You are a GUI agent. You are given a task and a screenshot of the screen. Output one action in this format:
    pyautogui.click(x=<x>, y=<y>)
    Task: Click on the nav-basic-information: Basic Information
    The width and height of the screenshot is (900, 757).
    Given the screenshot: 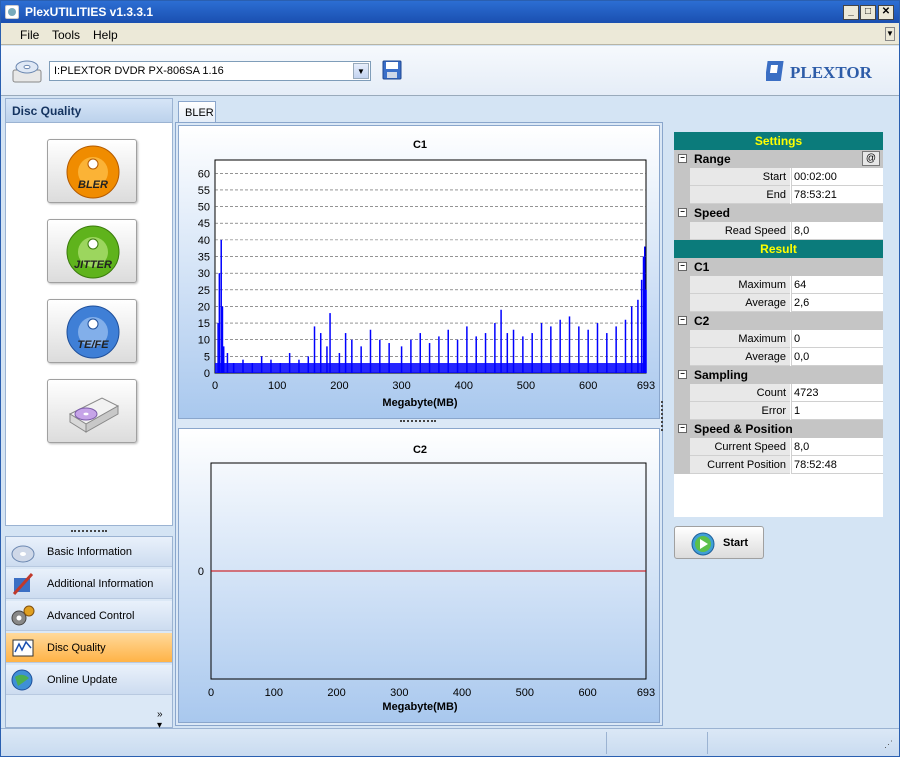 What is the action you would take?
    pyautogui.click(x=89, y=552)
    